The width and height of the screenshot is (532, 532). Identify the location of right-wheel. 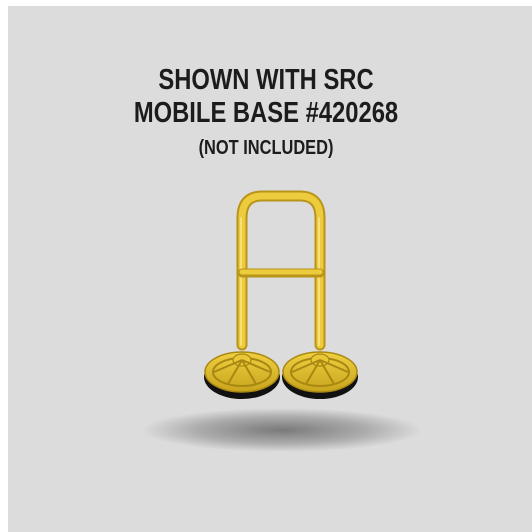
(320, 375).